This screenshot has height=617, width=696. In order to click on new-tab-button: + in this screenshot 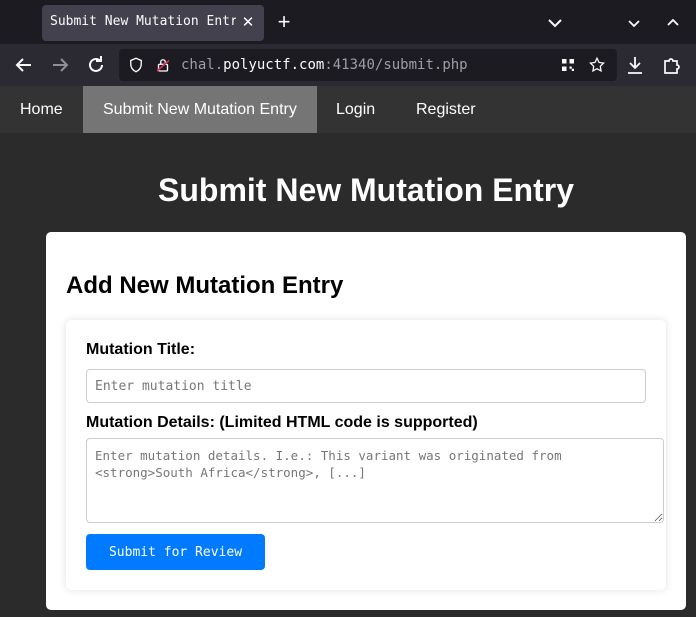, I will do `click(284, 22)`.